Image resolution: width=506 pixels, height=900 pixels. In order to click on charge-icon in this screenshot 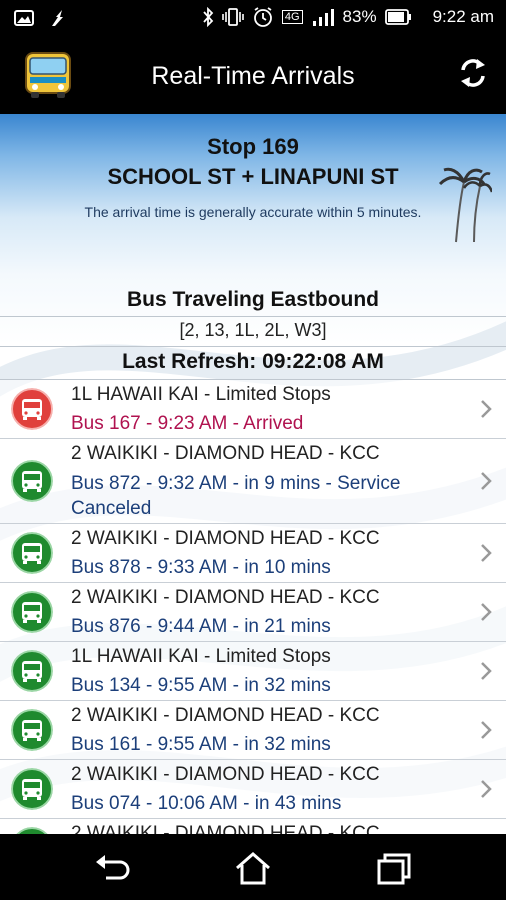, I will do `click(57, 18)`.